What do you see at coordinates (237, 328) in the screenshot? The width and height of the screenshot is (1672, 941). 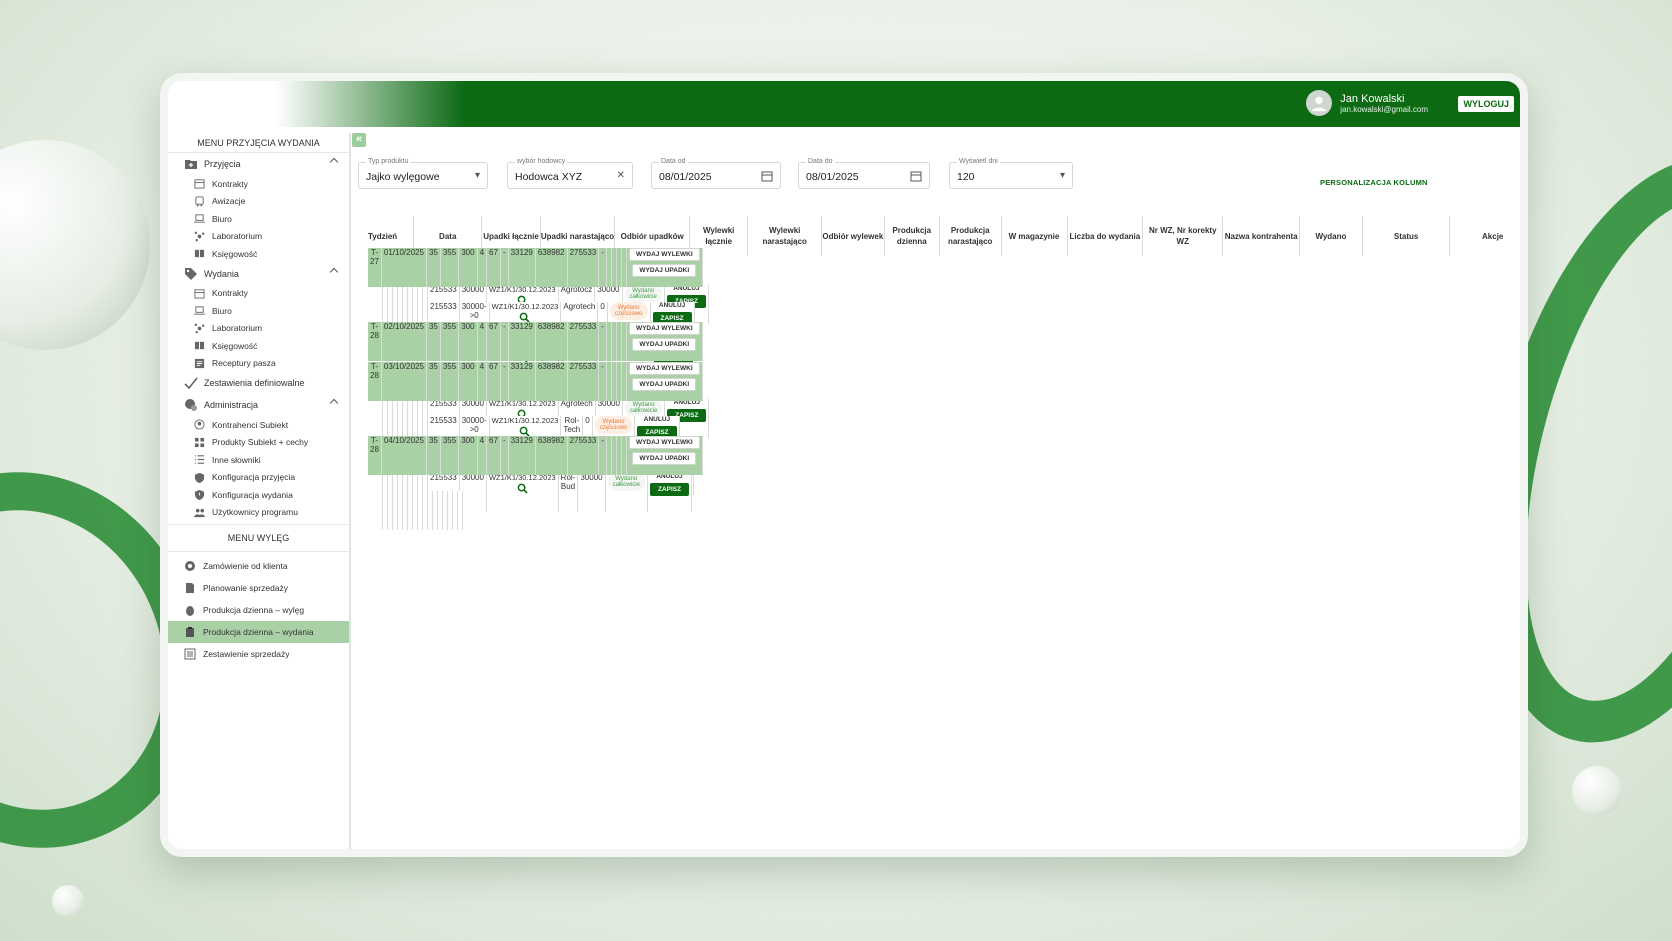 I see `sidebar-item-label: Laboratorium` at bounding box center [237, 328].